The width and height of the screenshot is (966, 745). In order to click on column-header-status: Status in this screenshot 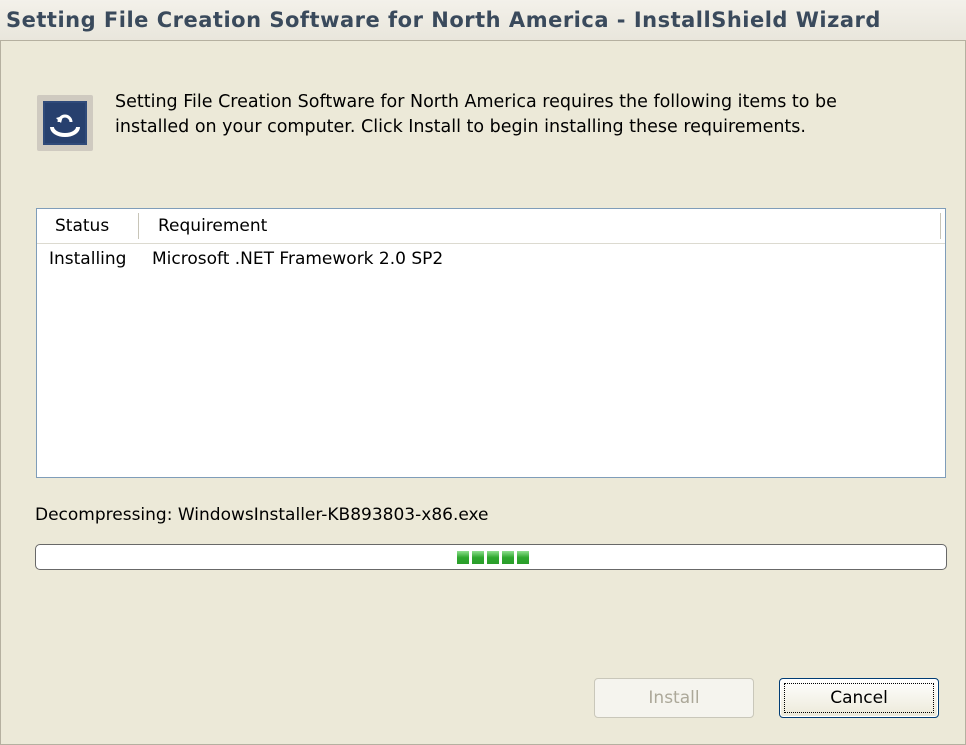, I will do `click(82, 226)`.